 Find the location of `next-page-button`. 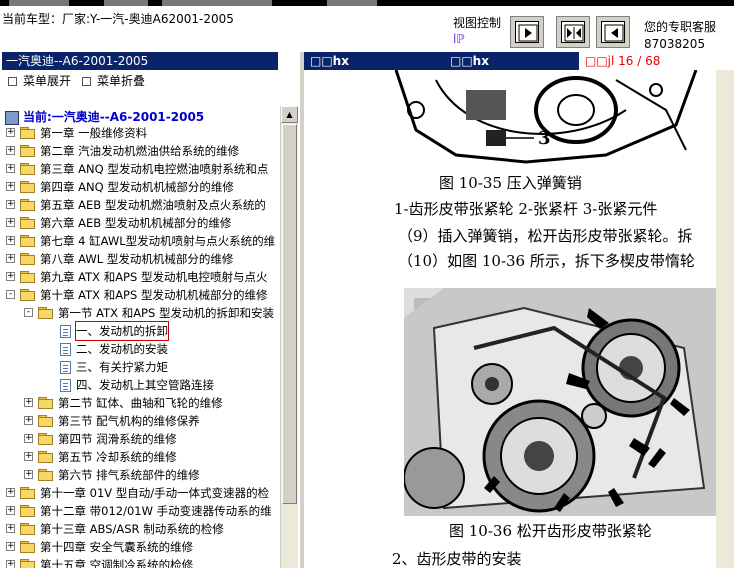

next-page-button is located at coordinates (527, 32).